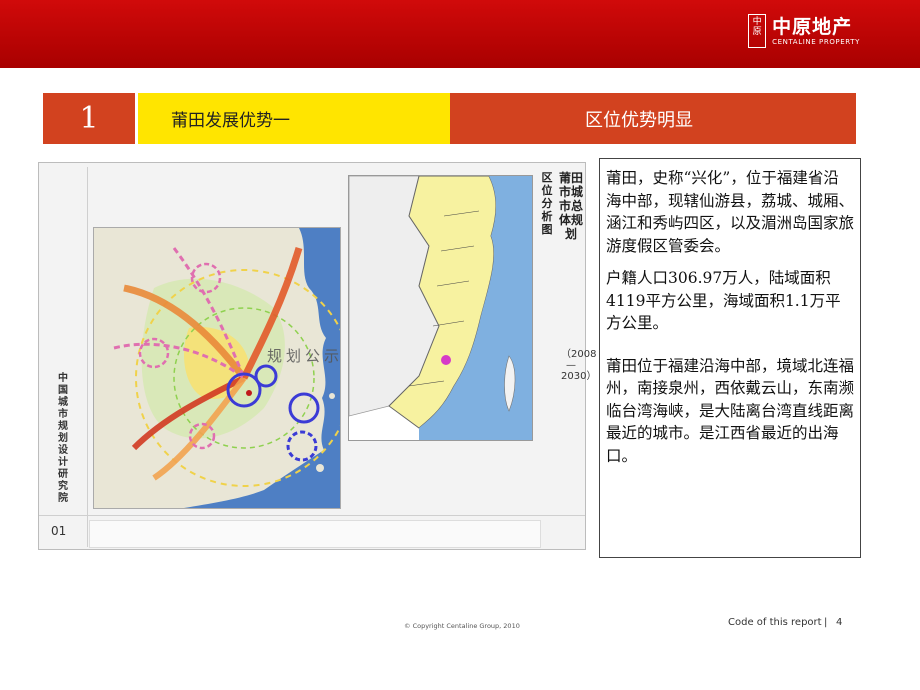 The height and width of the screenshot is (690, 920). I want to click on section-title: 莆田发展优势一, so click(294, 118).